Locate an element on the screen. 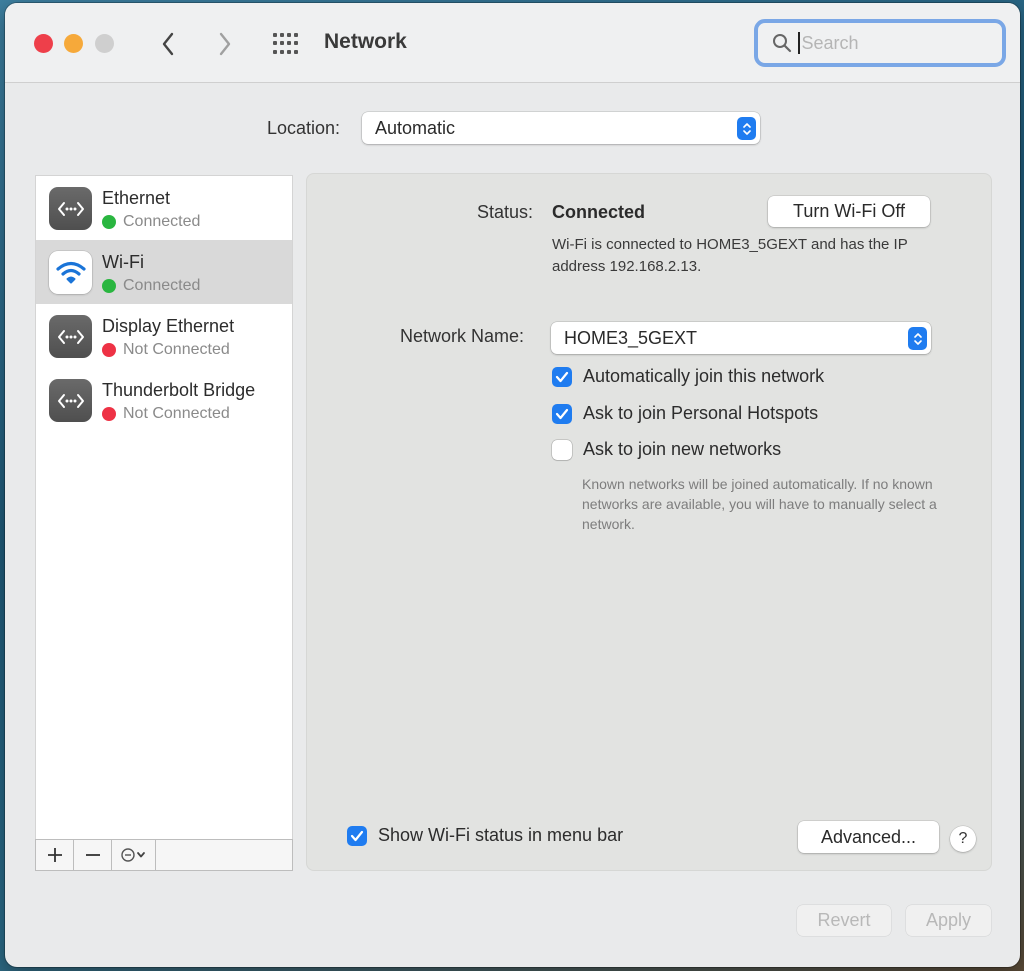 The image size is (1024, 971). text-caret is located at coordinates (799, 43).